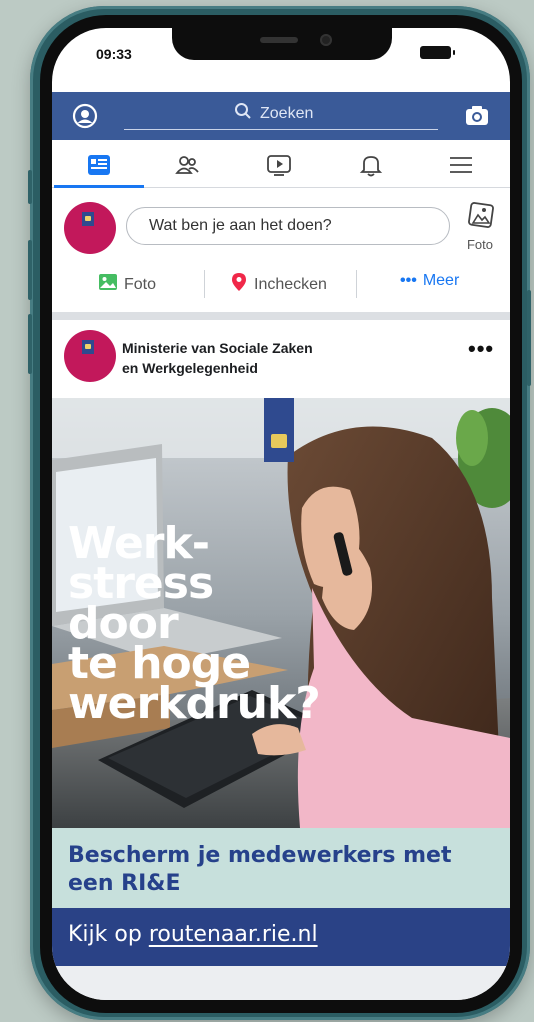  I want to click on post-author-line2: en Werkgelegenheid, so click(190, 368).